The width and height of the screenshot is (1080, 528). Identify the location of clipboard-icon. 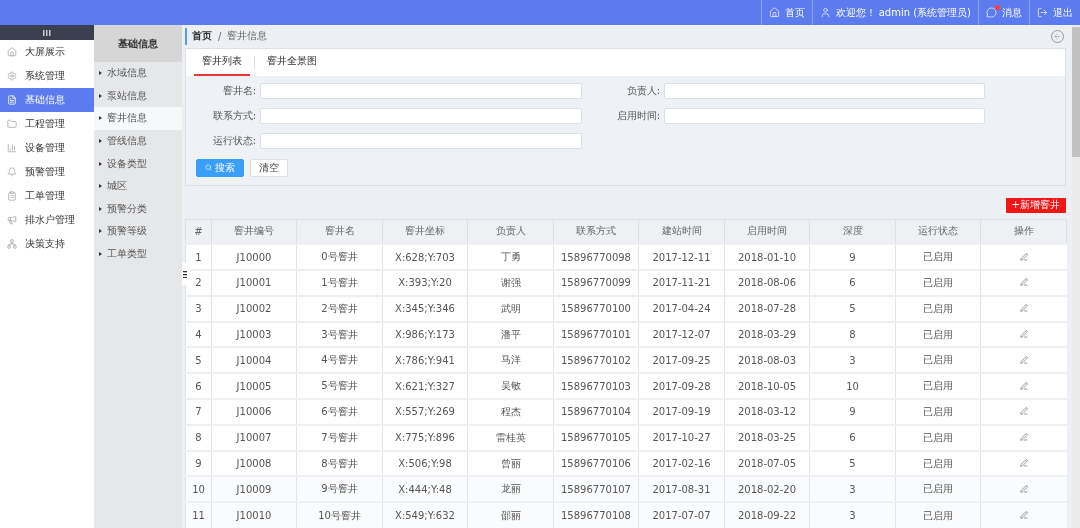
(12, 196).